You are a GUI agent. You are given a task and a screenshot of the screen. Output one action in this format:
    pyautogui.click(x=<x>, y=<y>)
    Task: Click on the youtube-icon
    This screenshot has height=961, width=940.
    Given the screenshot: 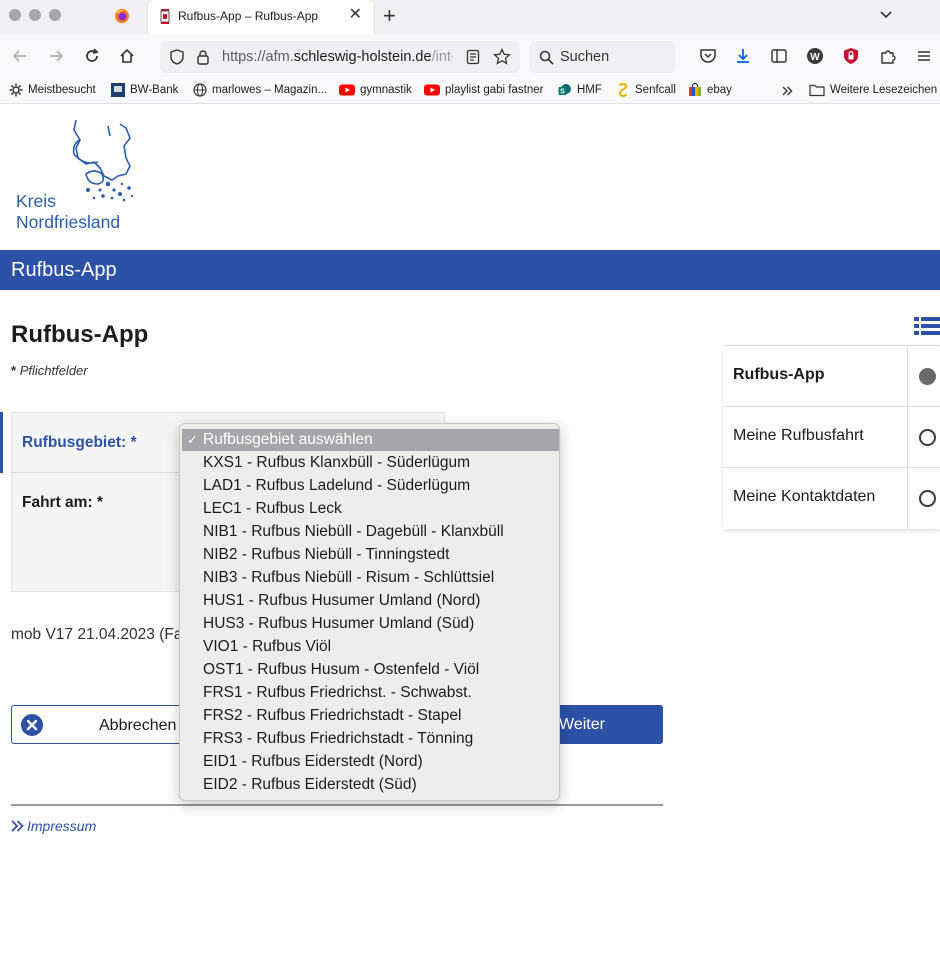 What is the action you would take?
    pyautogui.click(x=432, y=90)
    